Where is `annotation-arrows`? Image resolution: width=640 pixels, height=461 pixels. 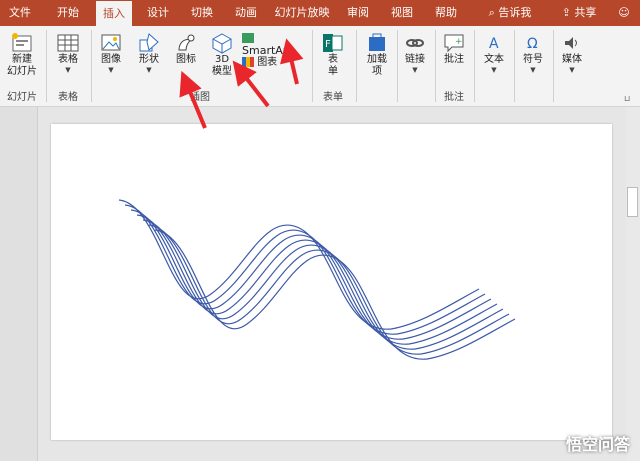 annotation-arrows is located at coordinates (241, 83).